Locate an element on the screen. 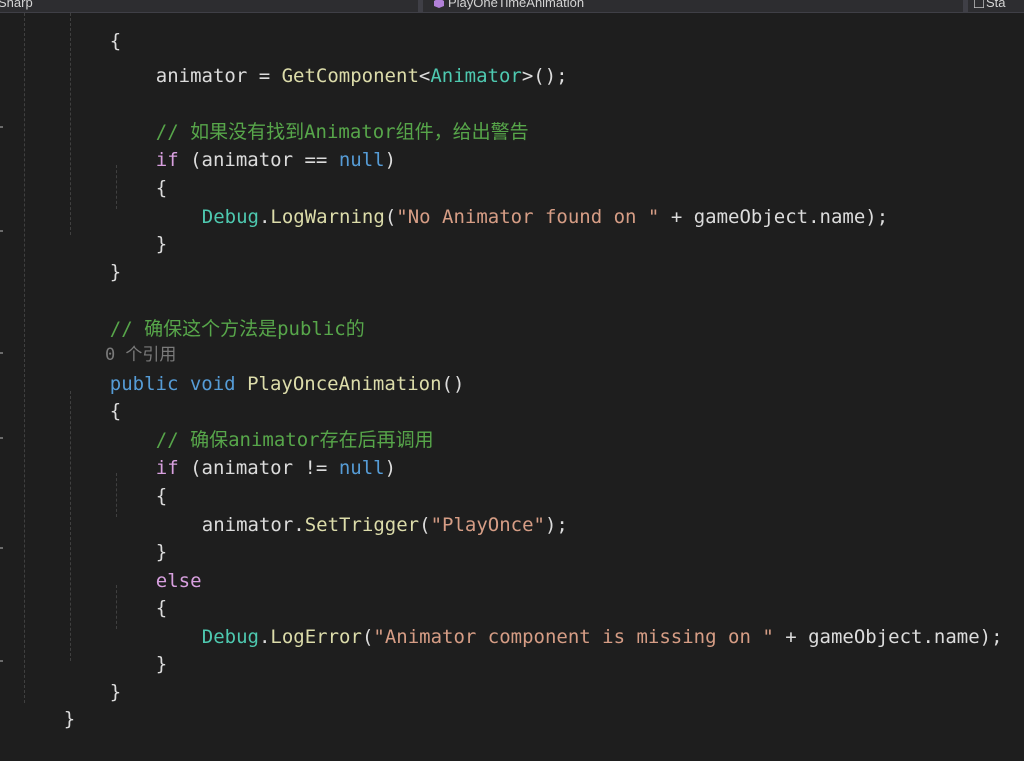 The height and width of the screenshot is (761, 1024). punctuation: < is located at coordinates (424, 76).